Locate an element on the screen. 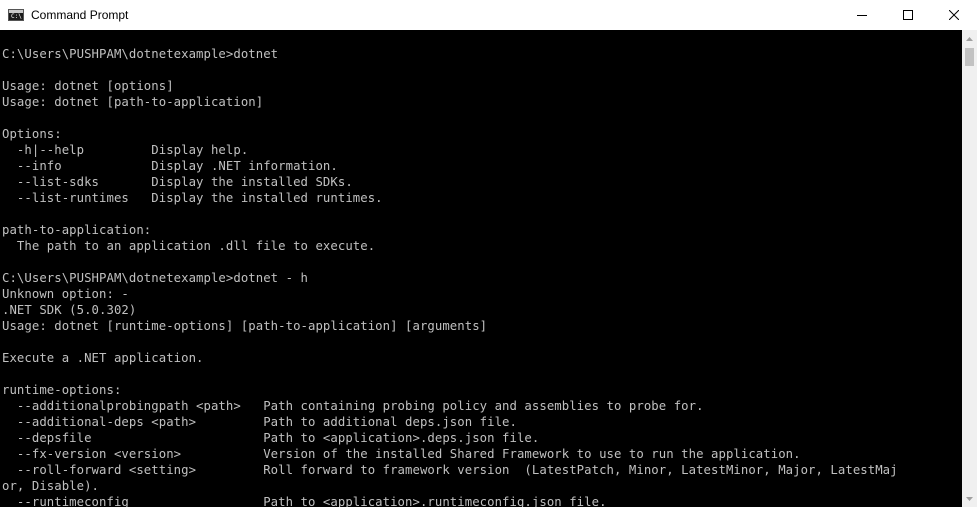 This screenshot has height=507, width=977. console-line: --info Display .NET information. is located at coordinates (170, 166).